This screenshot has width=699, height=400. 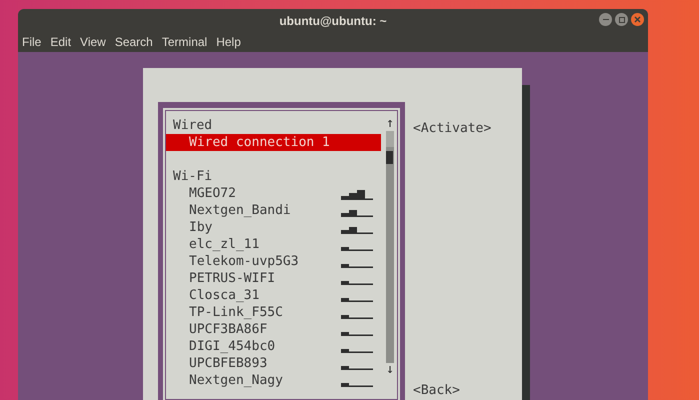 What do you see at coordinates (273, 210) in the screenshot?
I see `network-item: Nextgen_Bandi` at bounding box center [273, 210].